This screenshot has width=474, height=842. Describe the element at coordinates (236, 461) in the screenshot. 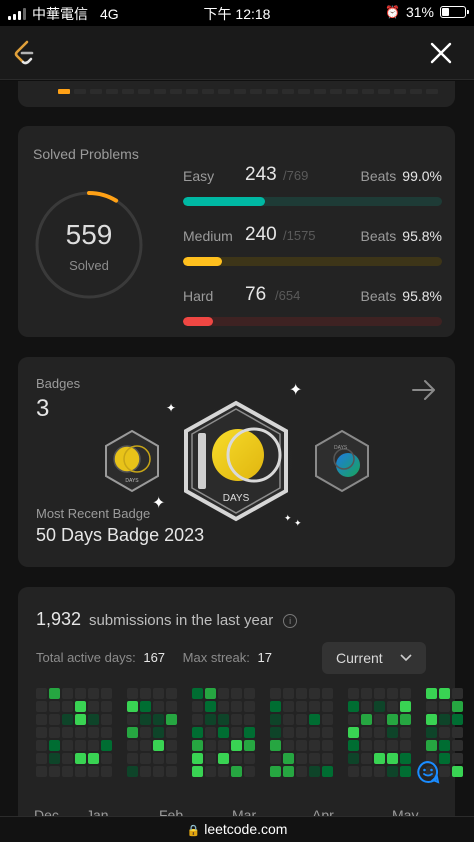

I see `badge-50-days-icon: DAYS` at that location.